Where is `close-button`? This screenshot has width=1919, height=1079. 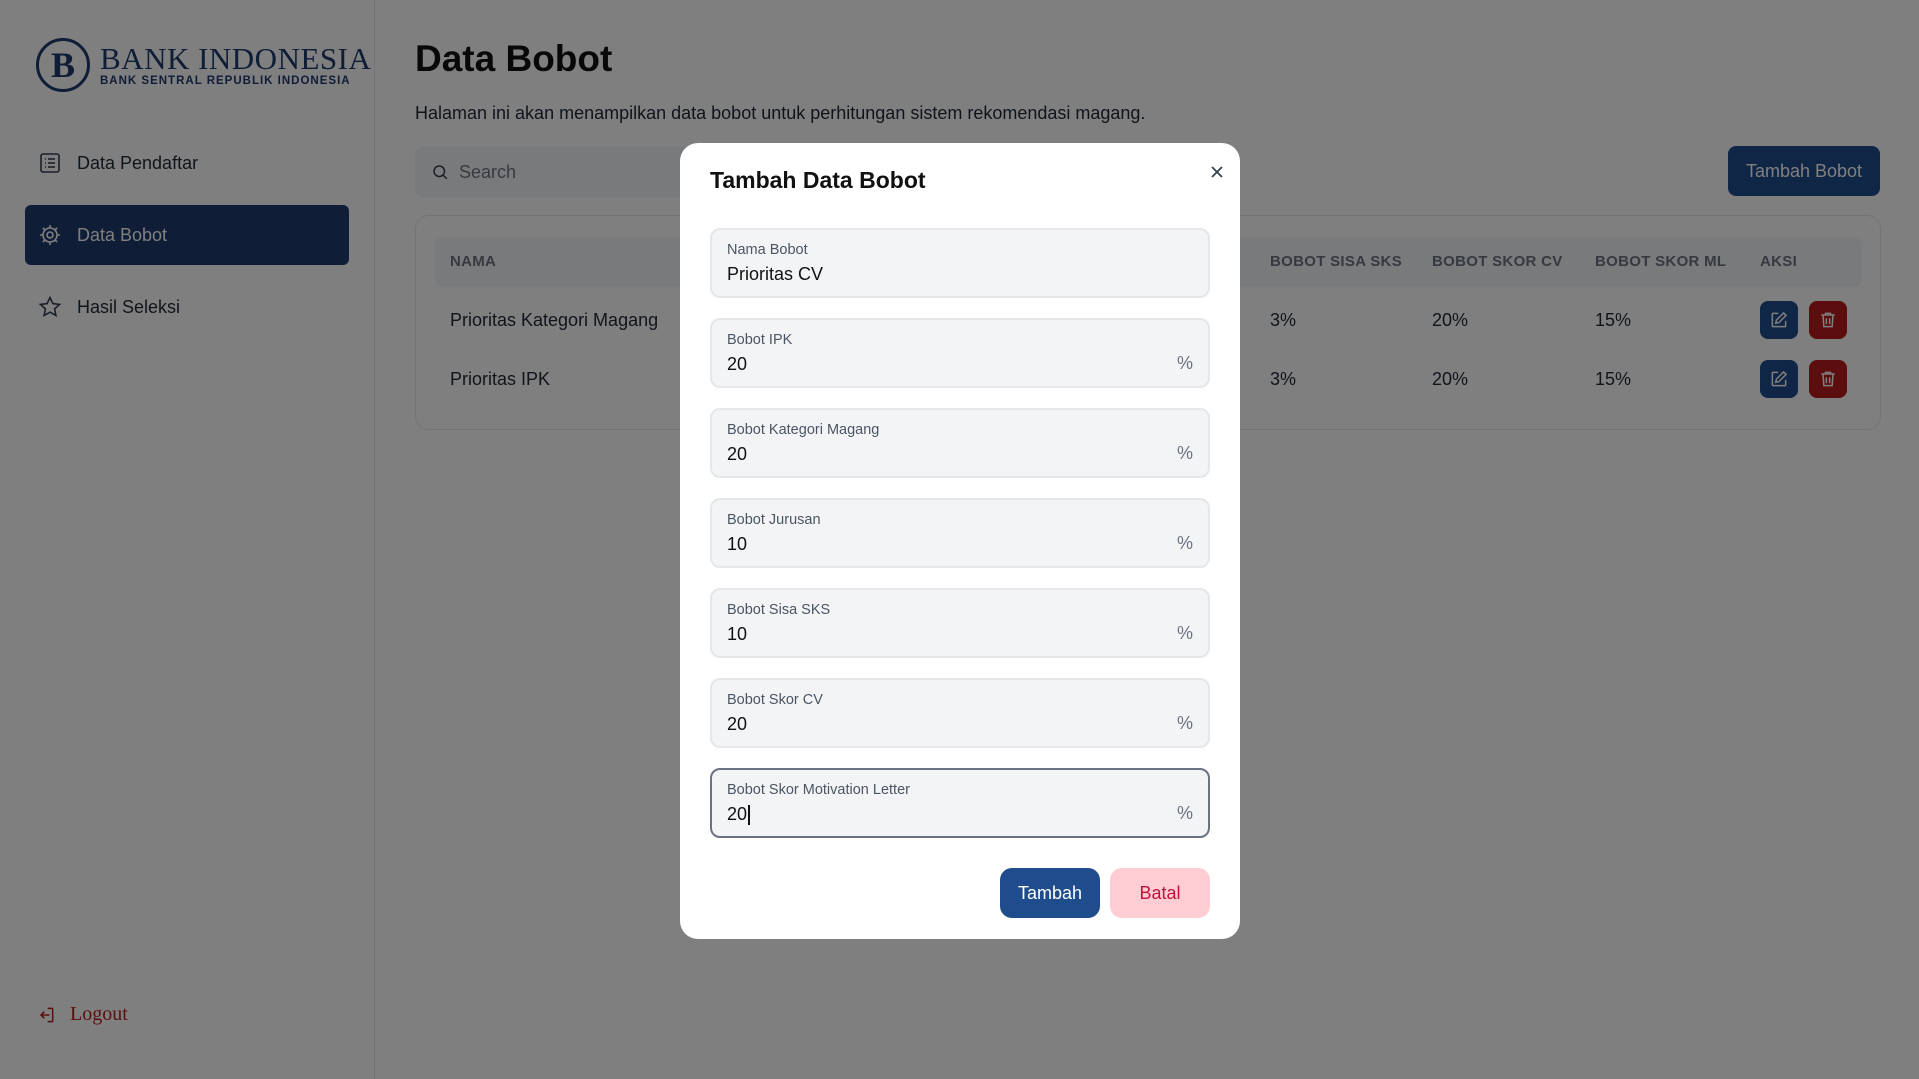
close-button is located at coordinates (1217, 172).